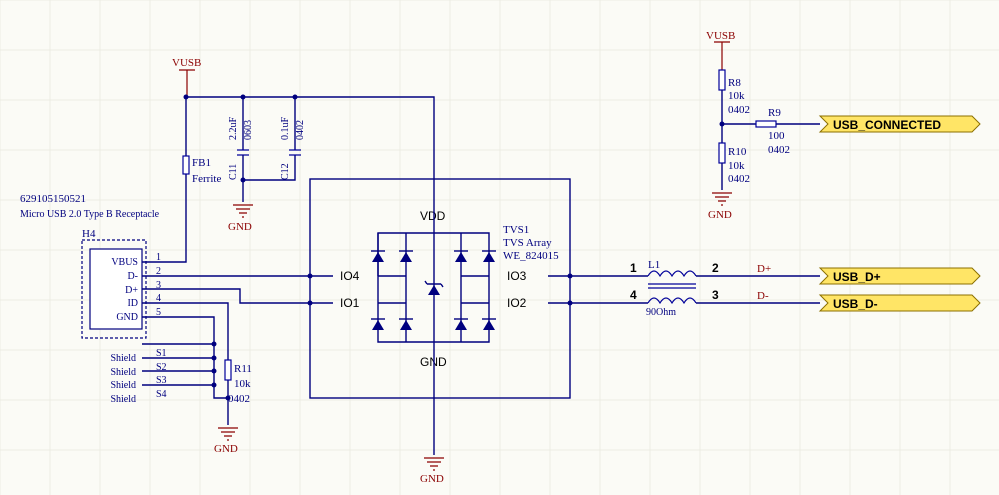 The image size is (999, 495). I want to click on r11-designator: R11, so click(243, 369).